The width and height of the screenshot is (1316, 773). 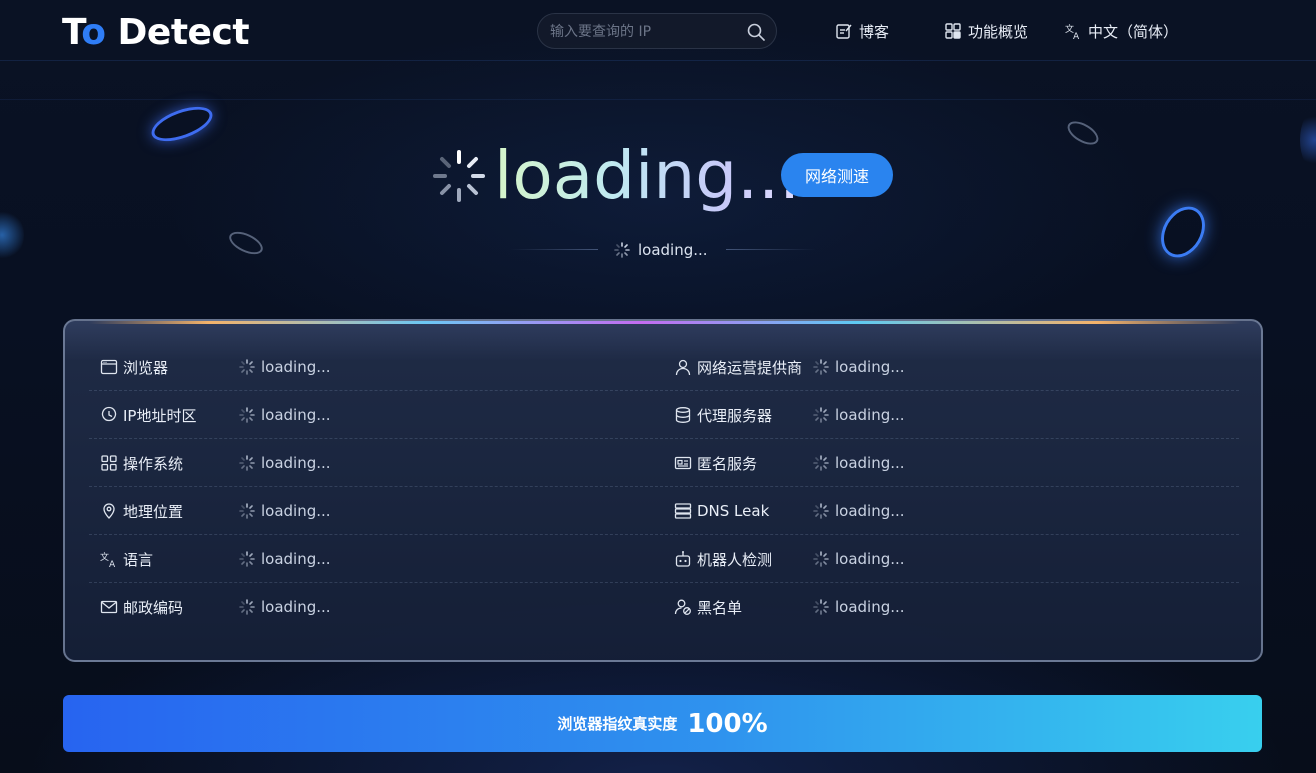 What do you see at coordinates (617, 724) in the screenshot?
I see `fingerprint-score-label: 浏览器指纹真实度` at bounding box center [617, 724].